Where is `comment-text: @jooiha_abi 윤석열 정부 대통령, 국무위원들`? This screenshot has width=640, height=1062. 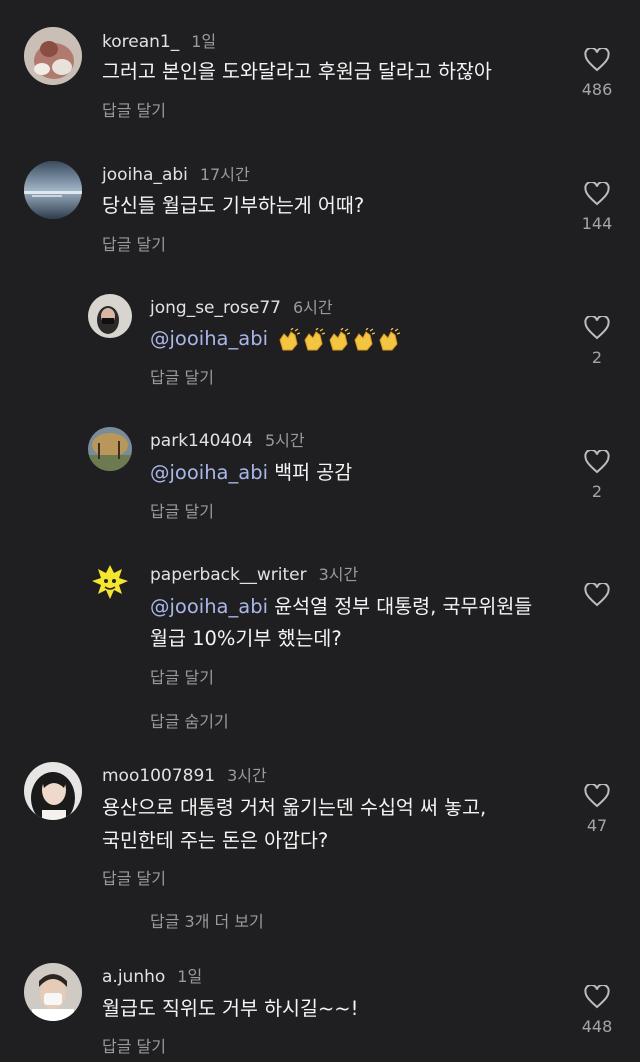 comment-text: @jooiha_abi 윤석열 정부 대통령, 국무위원들 is located at coordinates (341, 607).